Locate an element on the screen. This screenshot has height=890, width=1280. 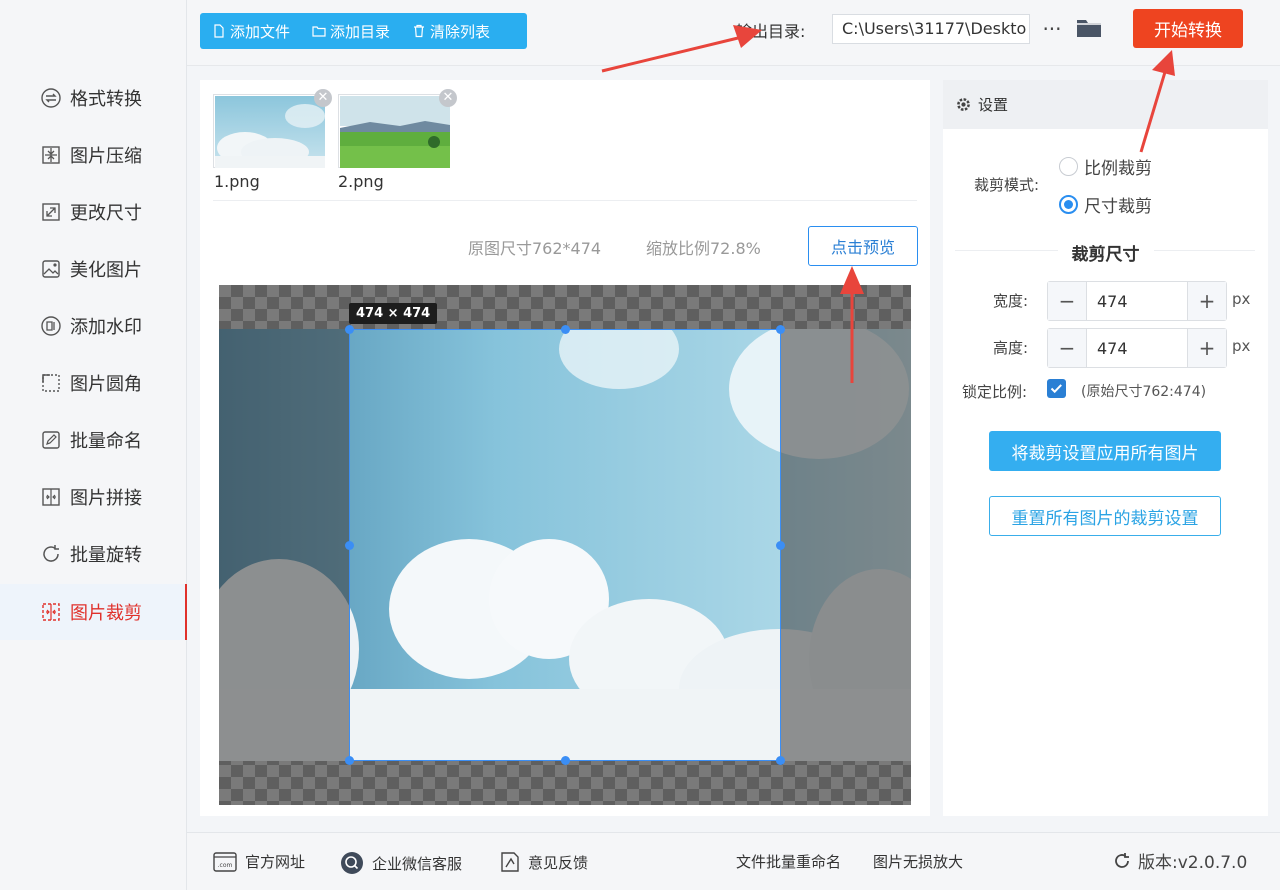
sidebar-item-watermark: 添加水印 is located at coordinates (93, 326).